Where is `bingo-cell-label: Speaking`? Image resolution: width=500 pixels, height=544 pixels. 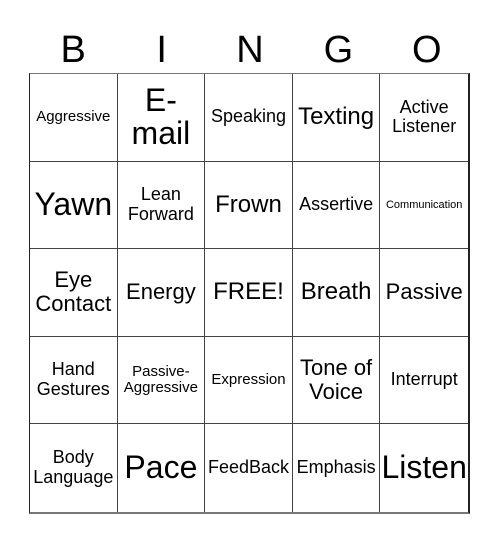
bingo-cell-label: Speaking is located at coordinates (248, 116).